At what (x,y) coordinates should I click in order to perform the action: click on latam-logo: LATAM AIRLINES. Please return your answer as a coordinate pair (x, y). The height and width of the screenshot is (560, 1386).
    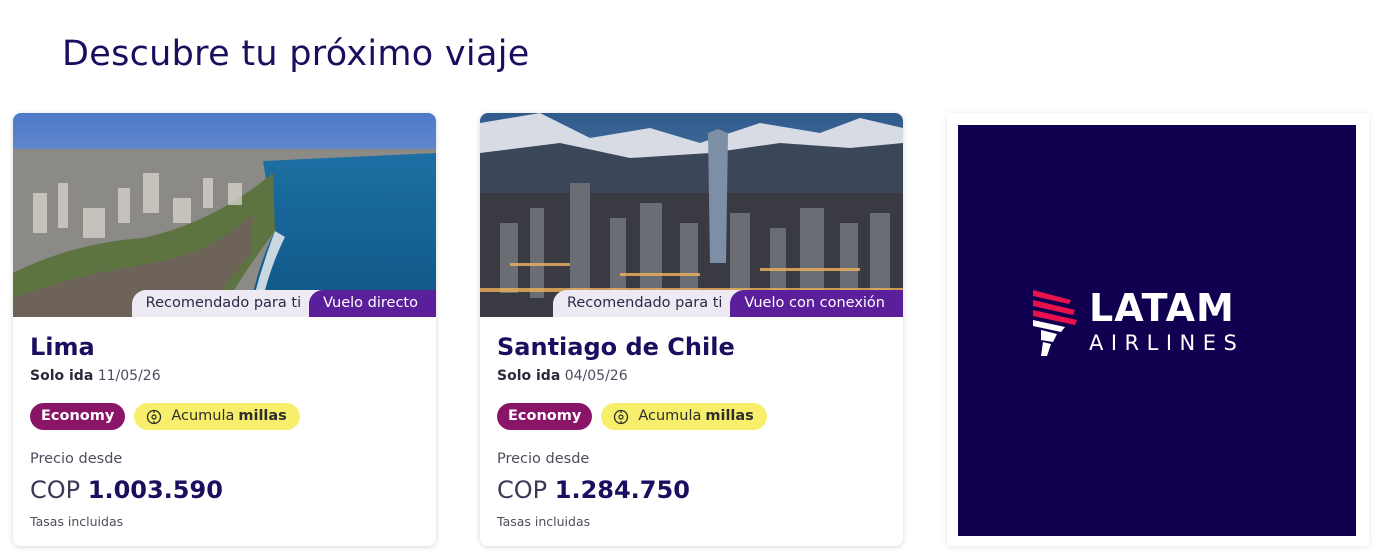
    Looking at the image, I should click on (1137, 322).